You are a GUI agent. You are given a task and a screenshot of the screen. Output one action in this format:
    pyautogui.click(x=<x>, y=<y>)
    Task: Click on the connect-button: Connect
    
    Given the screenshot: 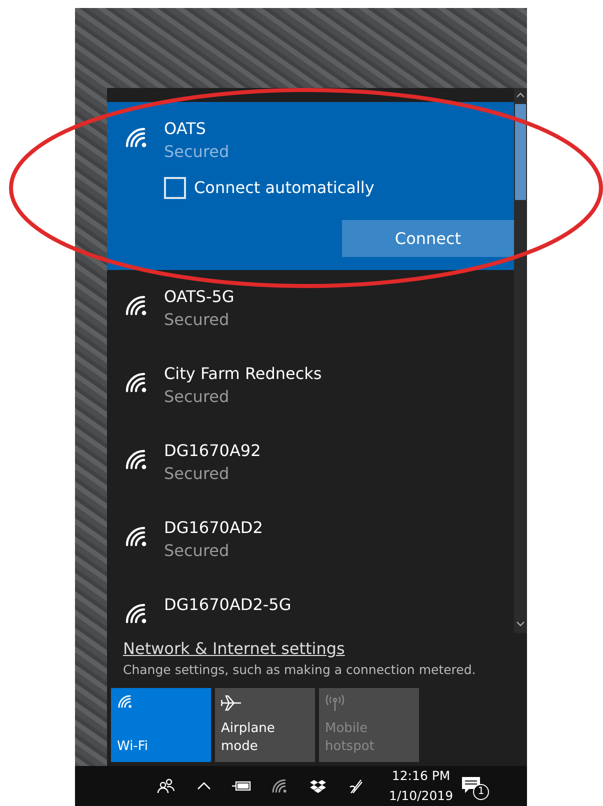 What is the action you would take?
    pyautogui.click(x=428, y=238)
    